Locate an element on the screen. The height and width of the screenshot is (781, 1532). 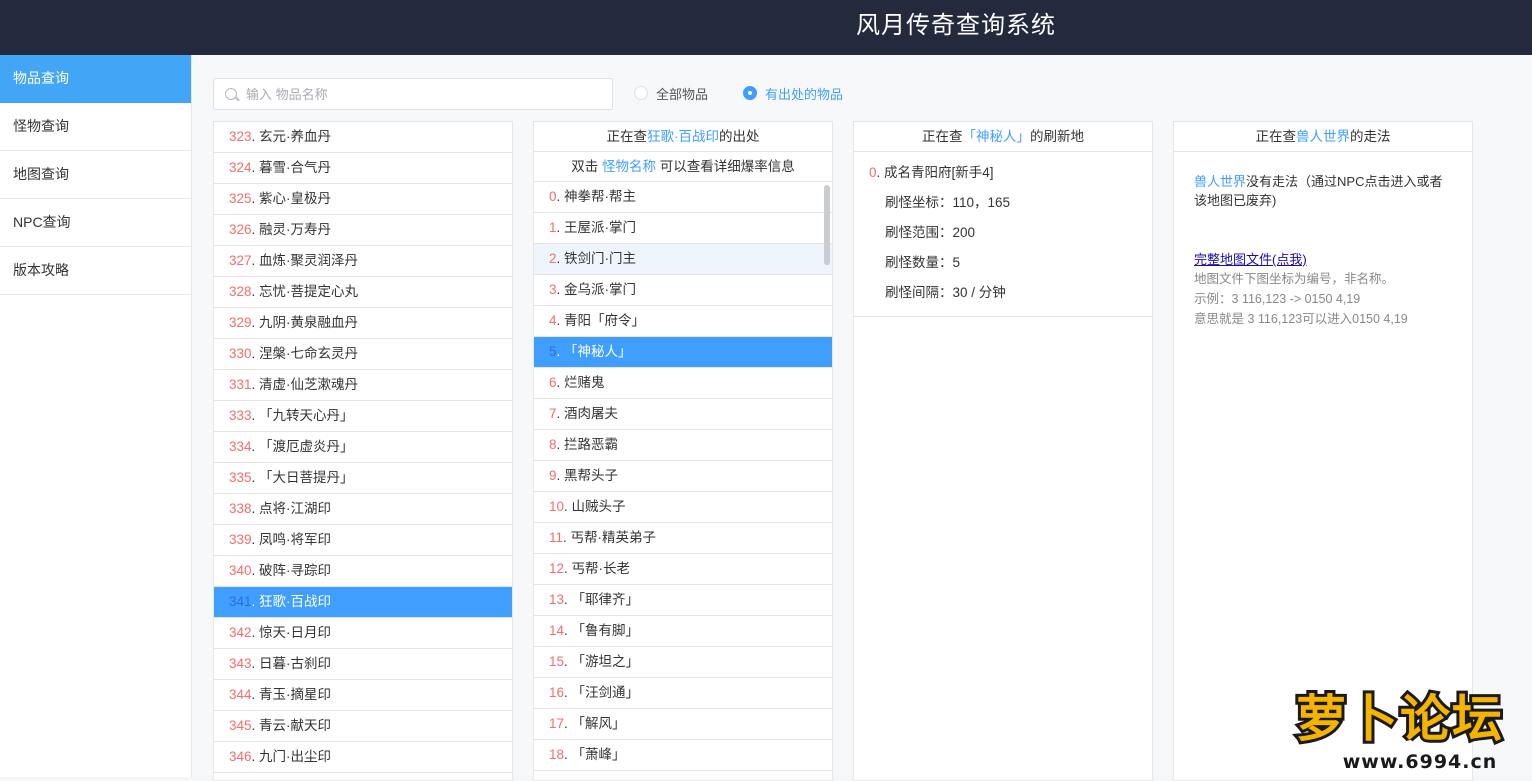
list-item-selected: 341. 狂歌·百战印 is located at coordinates (363, 602).